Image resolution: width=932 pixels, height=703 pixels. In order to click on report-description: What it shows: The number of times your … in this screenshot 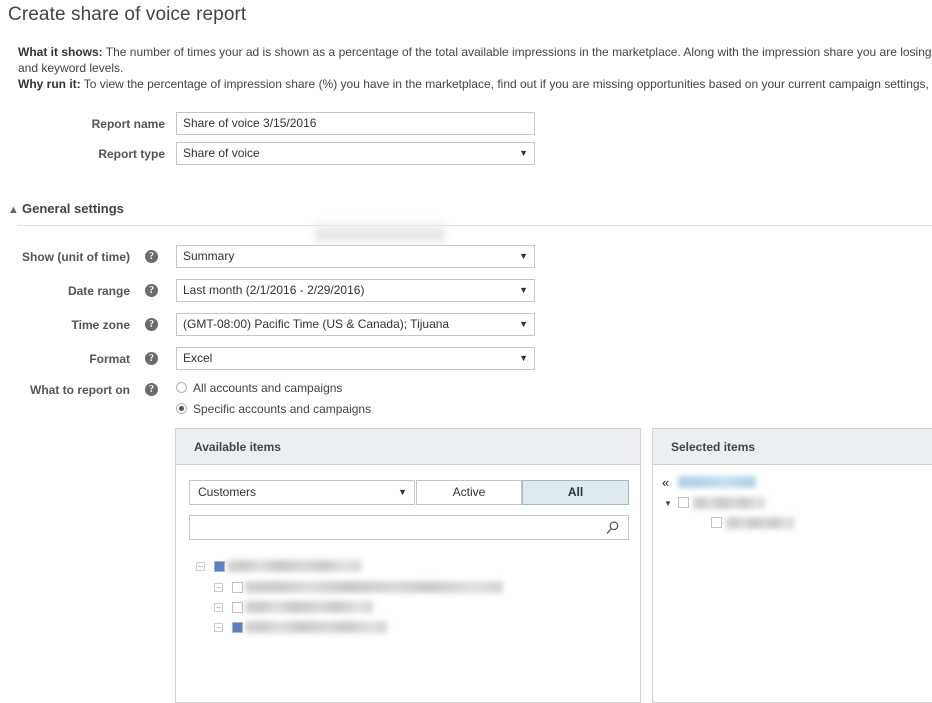, I will do `click(475, 68)`.